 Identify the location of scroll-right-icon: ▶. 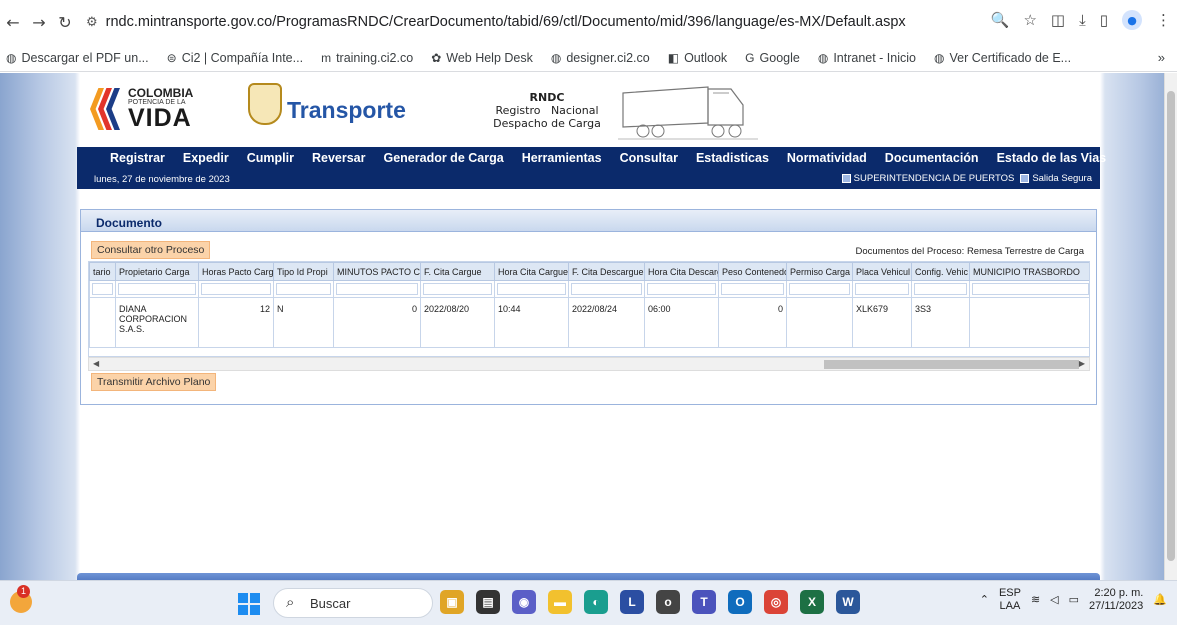
(1082, 363).